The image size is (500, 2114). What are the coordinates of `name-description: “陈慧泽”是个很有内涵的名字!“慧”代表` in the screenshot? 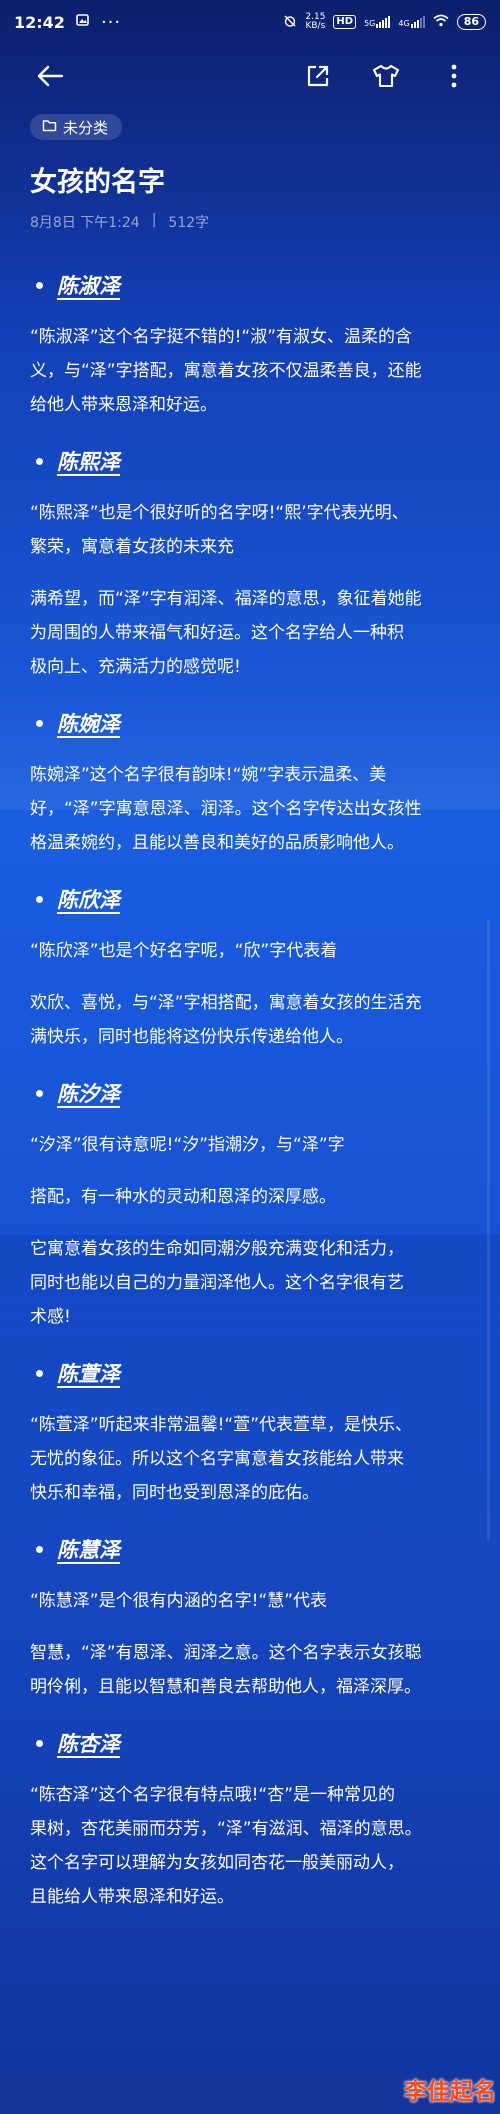 It's located at (179, 1601).